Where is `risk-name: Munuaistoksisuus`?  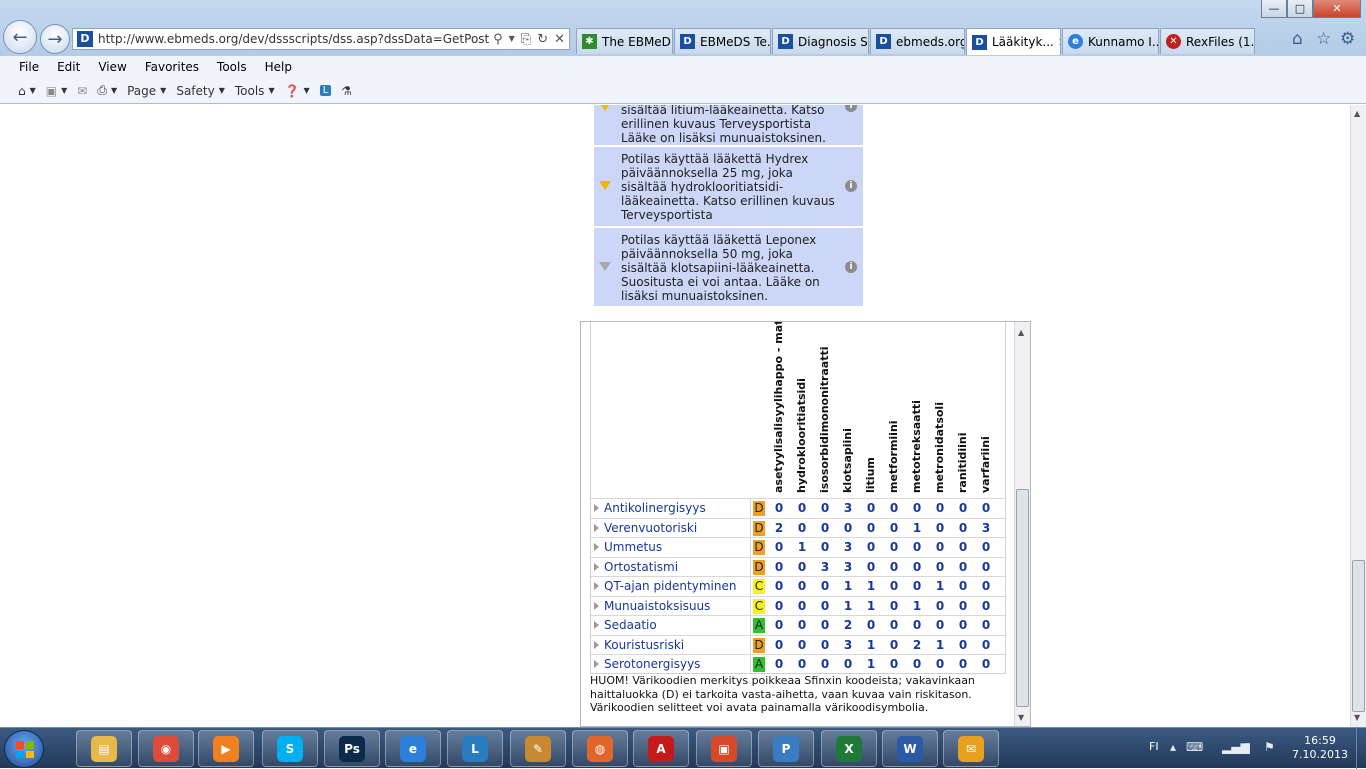 risk-name: Munuaistoksisuus is located at coordinates (657, 606).